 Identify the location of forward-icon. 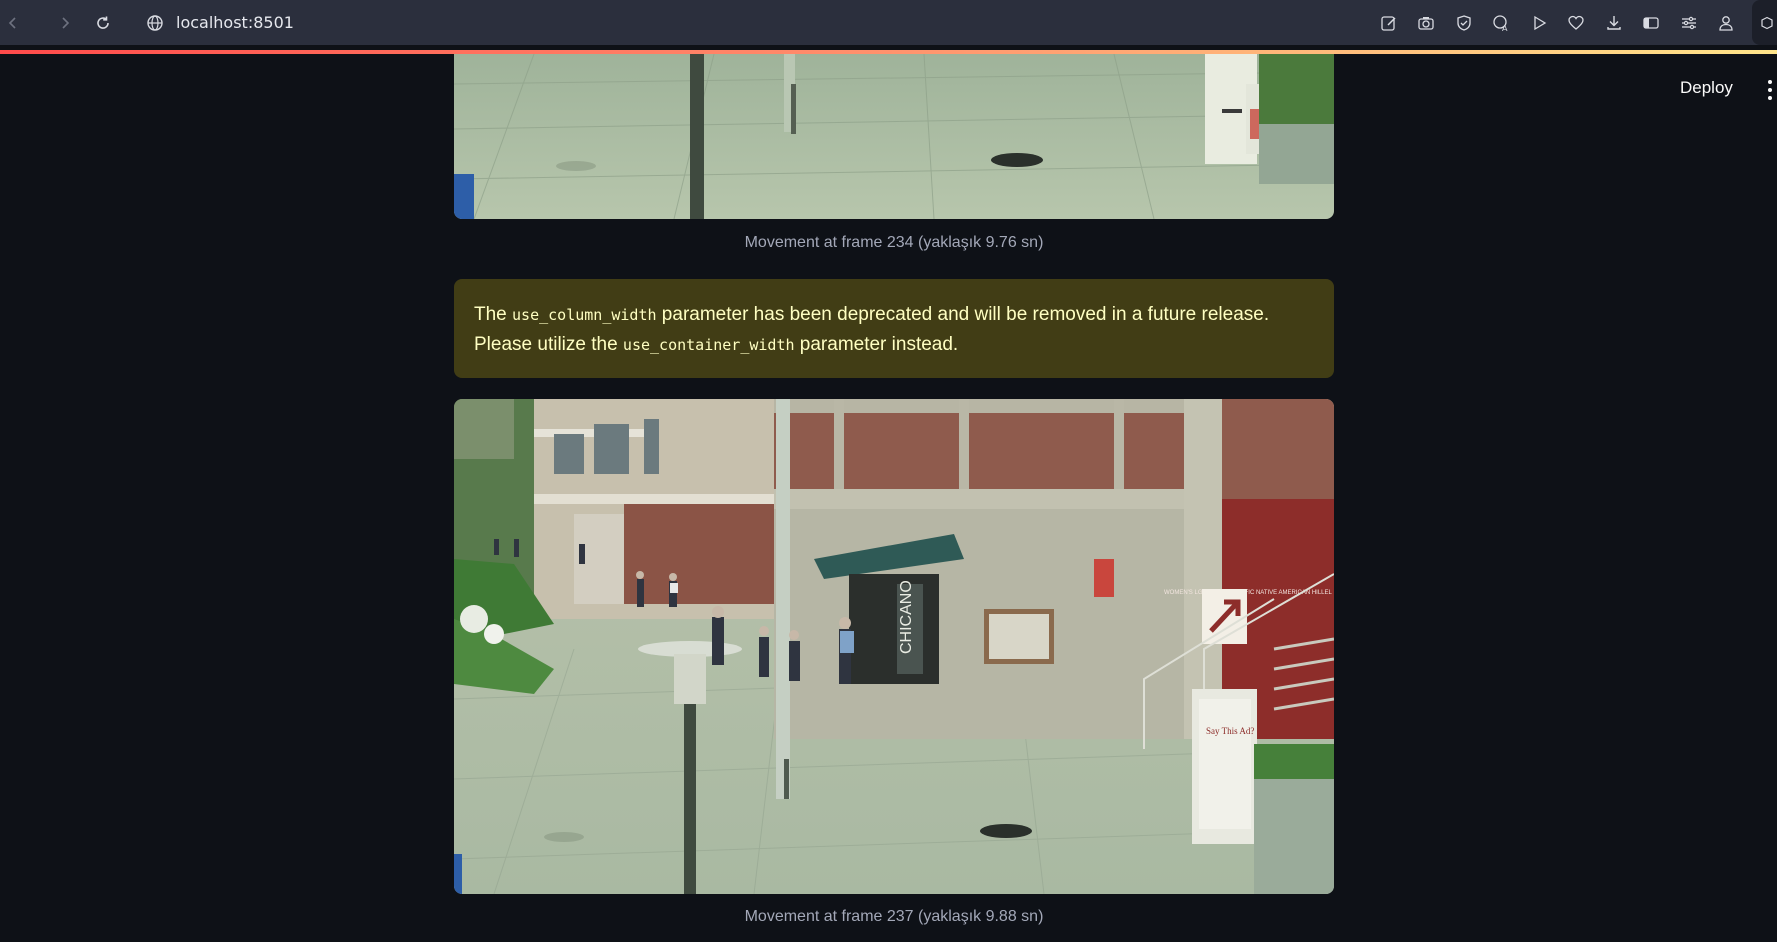
(65, 23).